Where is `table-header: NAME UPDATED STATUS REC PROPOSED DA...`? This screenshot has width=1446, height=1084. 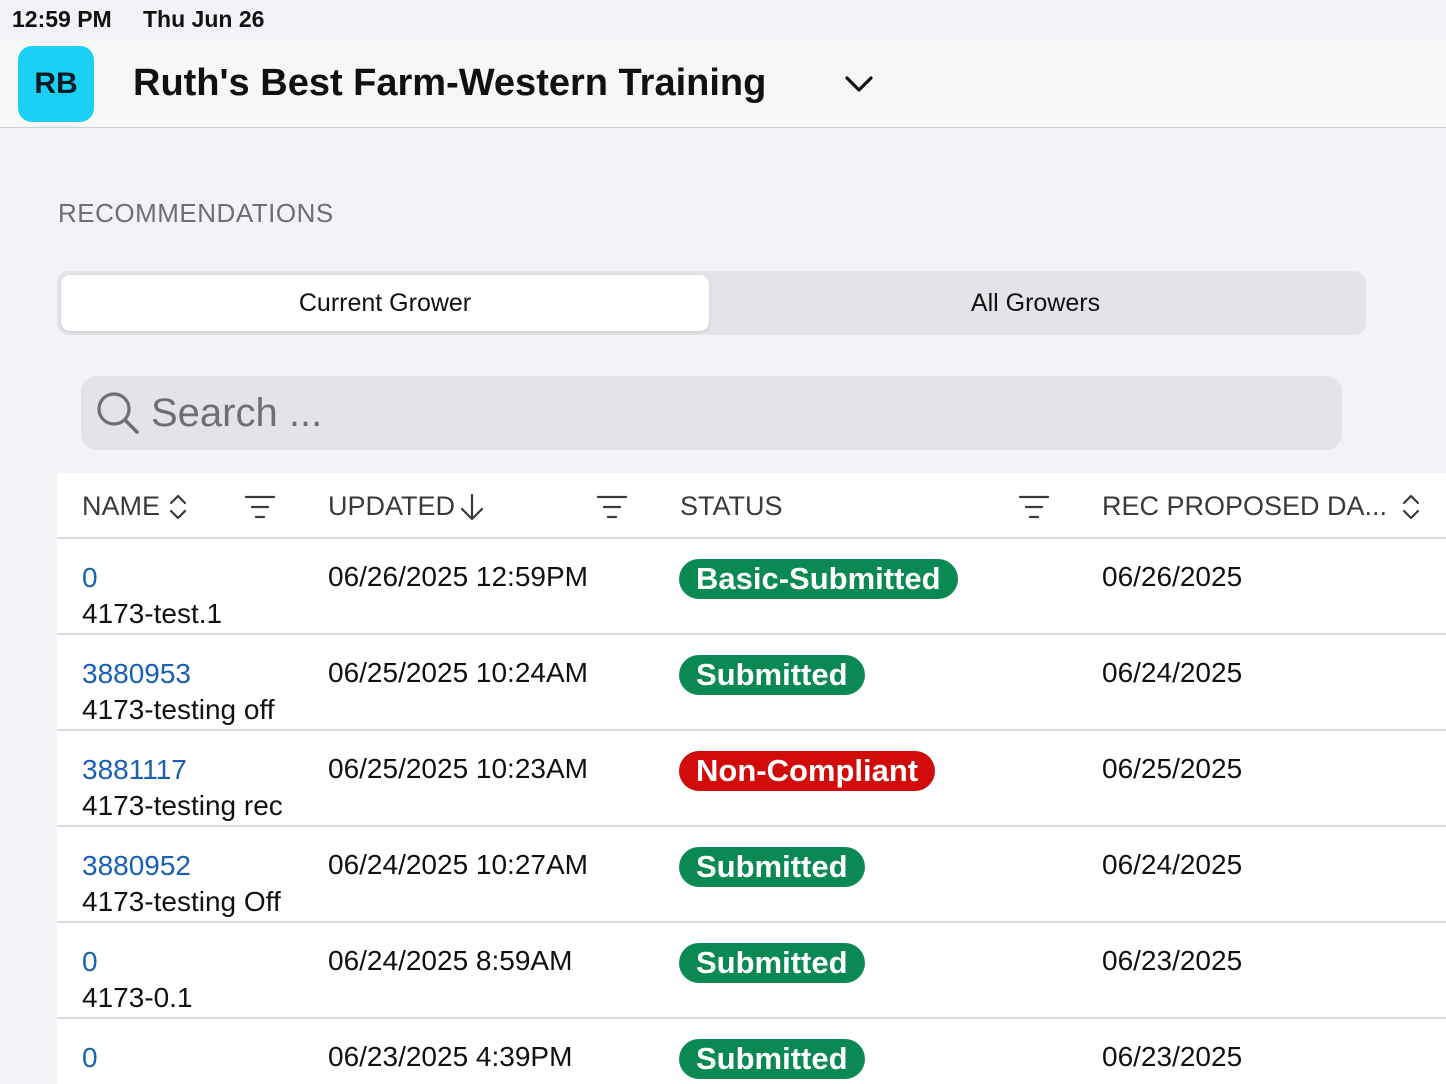
table-header: NAME UPDATED STATUS REC PROPOSED DA... is located at coordinates (751, 506).